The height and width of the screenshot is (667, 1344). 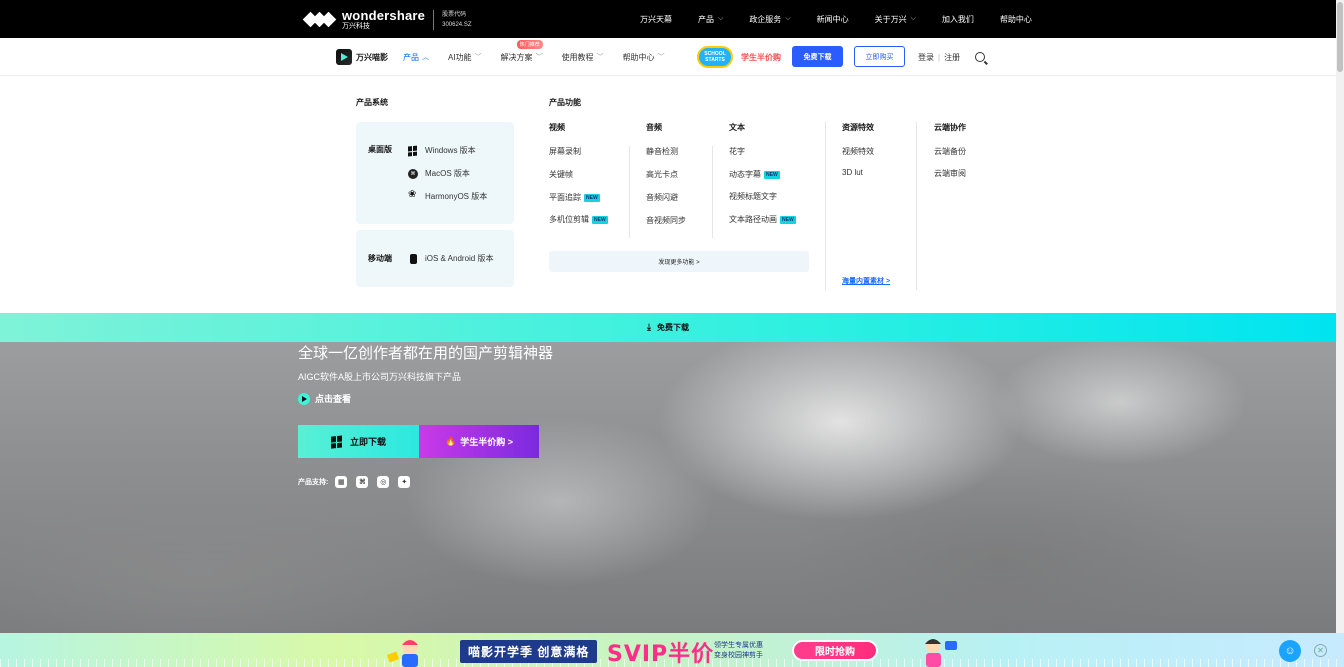 What do you see at coordinates (442, 151) in the screenshot?
I see `platform-windows: Windows 版本` at bounding box center [442, 151].